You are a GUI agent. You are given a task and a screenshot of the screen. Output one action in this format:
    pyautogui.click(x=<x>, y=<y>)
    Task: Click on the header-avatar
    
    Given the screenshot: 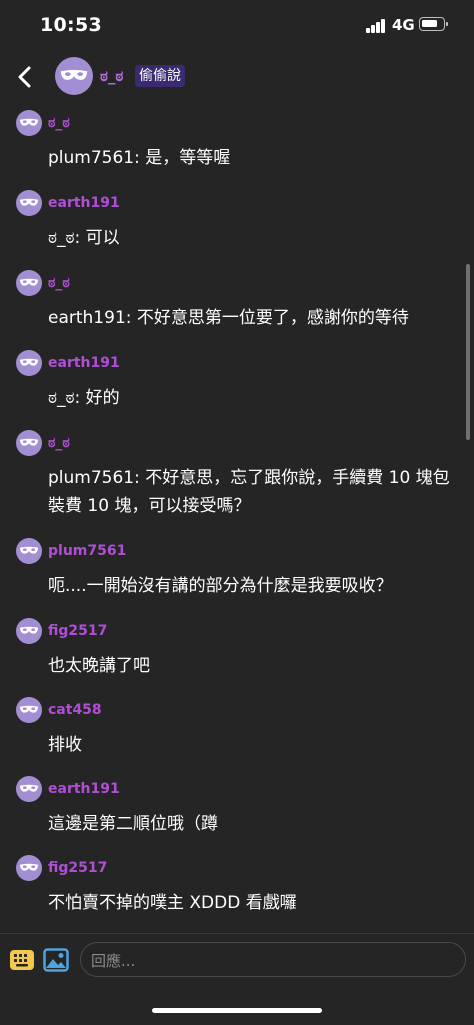 What is the action you would take?
    pyautogui.click(x=74, y=76)
    